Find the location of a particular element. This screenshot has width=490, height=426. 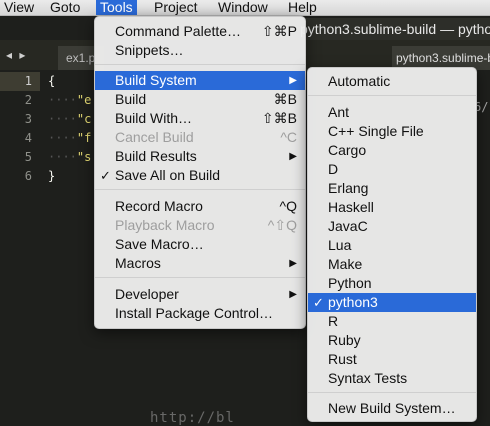

code-line: ····"e is located at coordinates (70, 100).